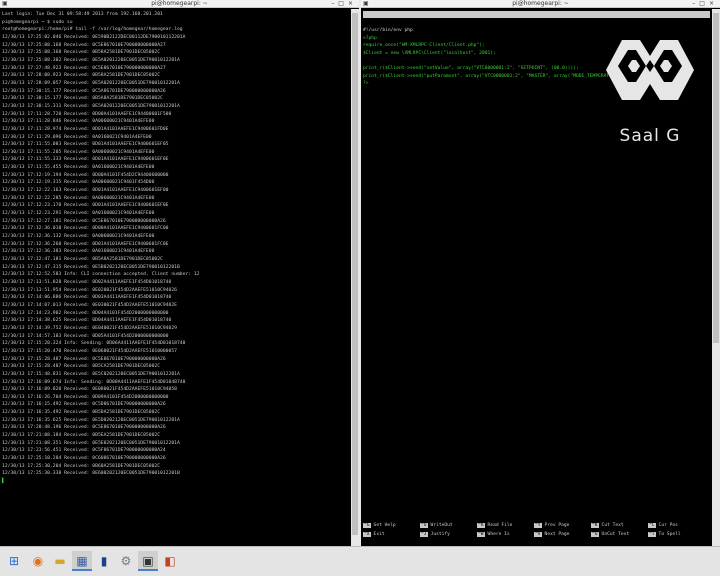 The image size is (720, 576). I want to click on shortcut-label: Cut Text, so click(612, 525).